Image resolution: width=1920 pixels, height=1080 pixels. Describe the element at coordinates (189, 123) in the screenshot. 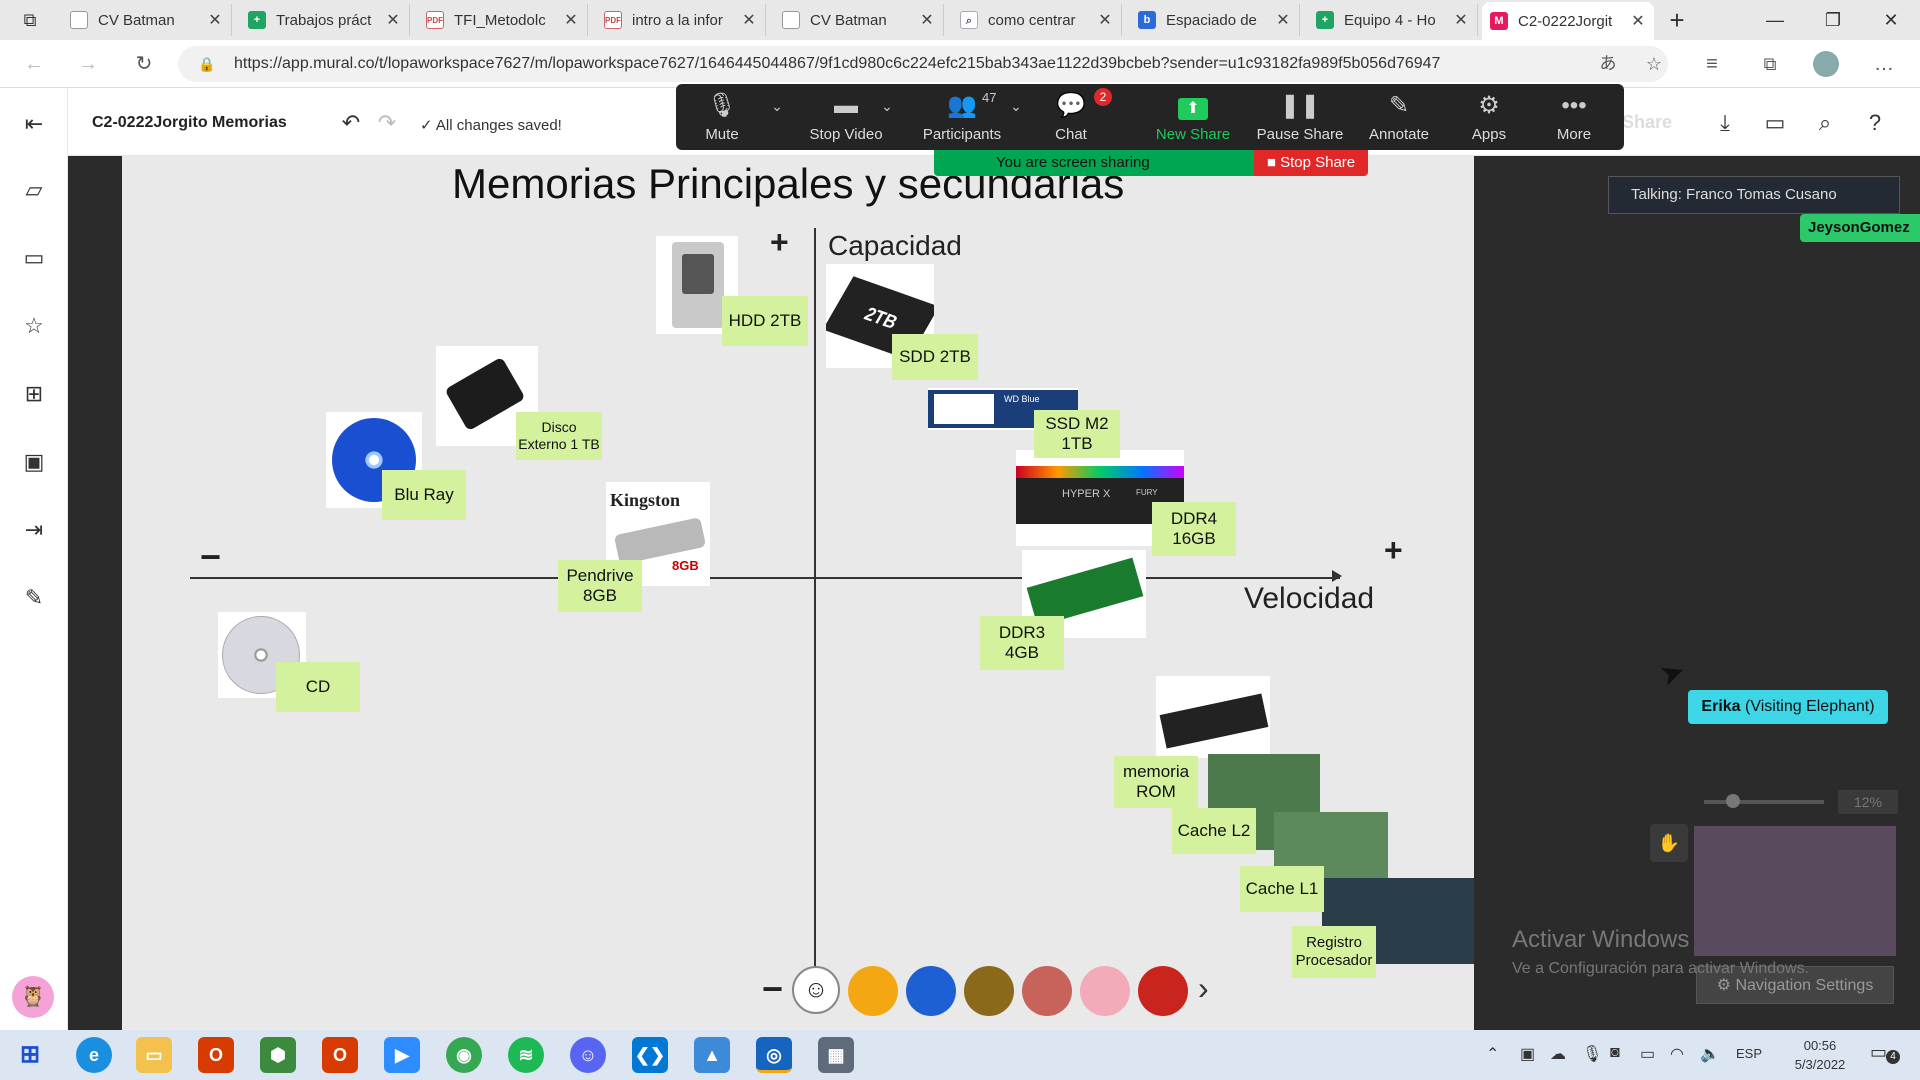

I see `mural-title: C2-0222Jorgito Memorias` at that location.